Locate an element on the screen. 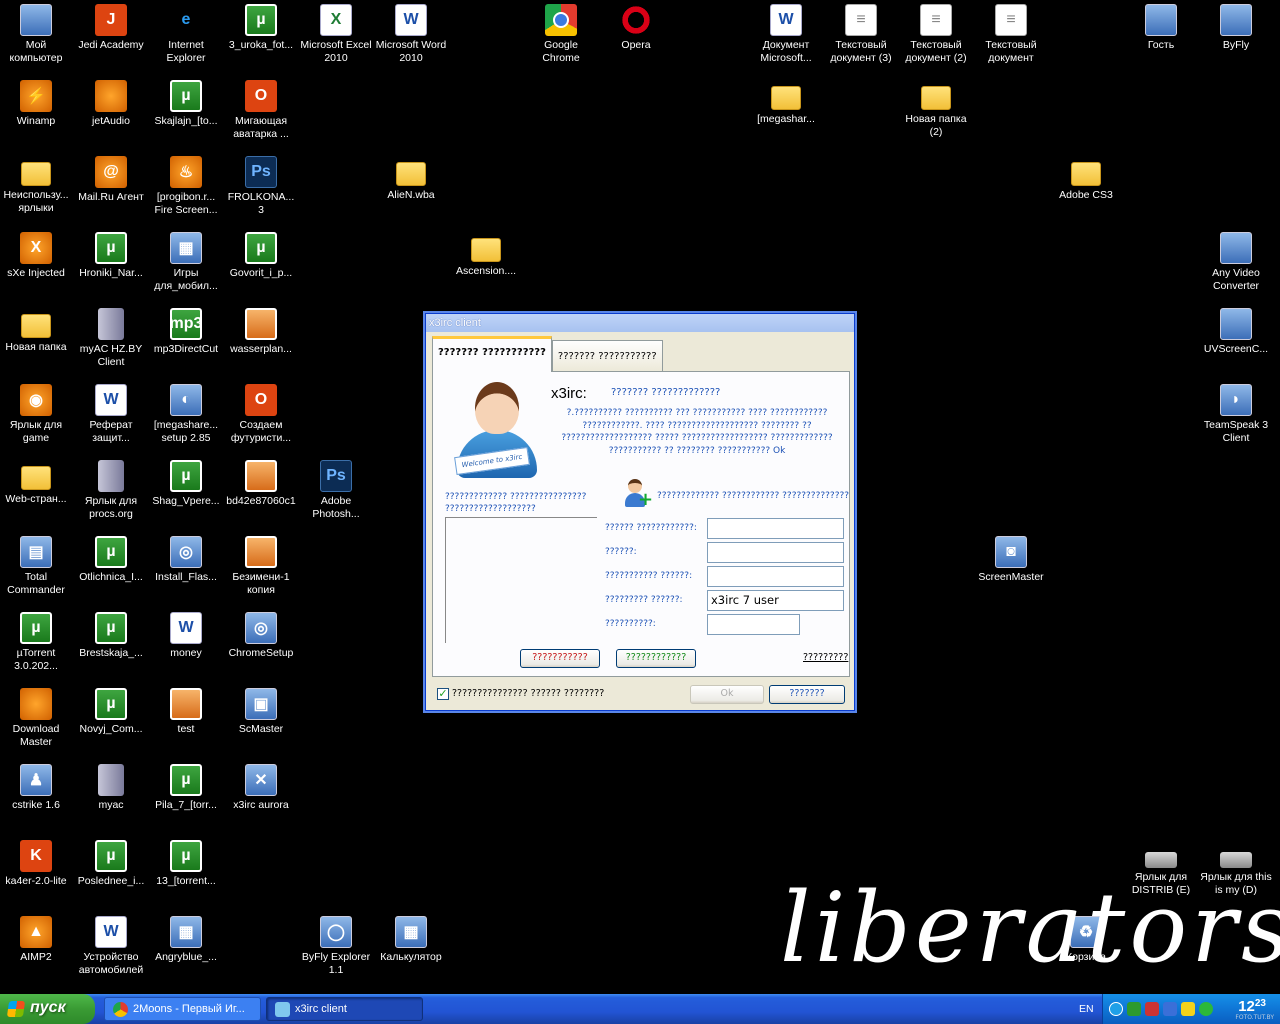  desktop-icon: W Microsoft Word 2010 is located at coordinates (411, 34).